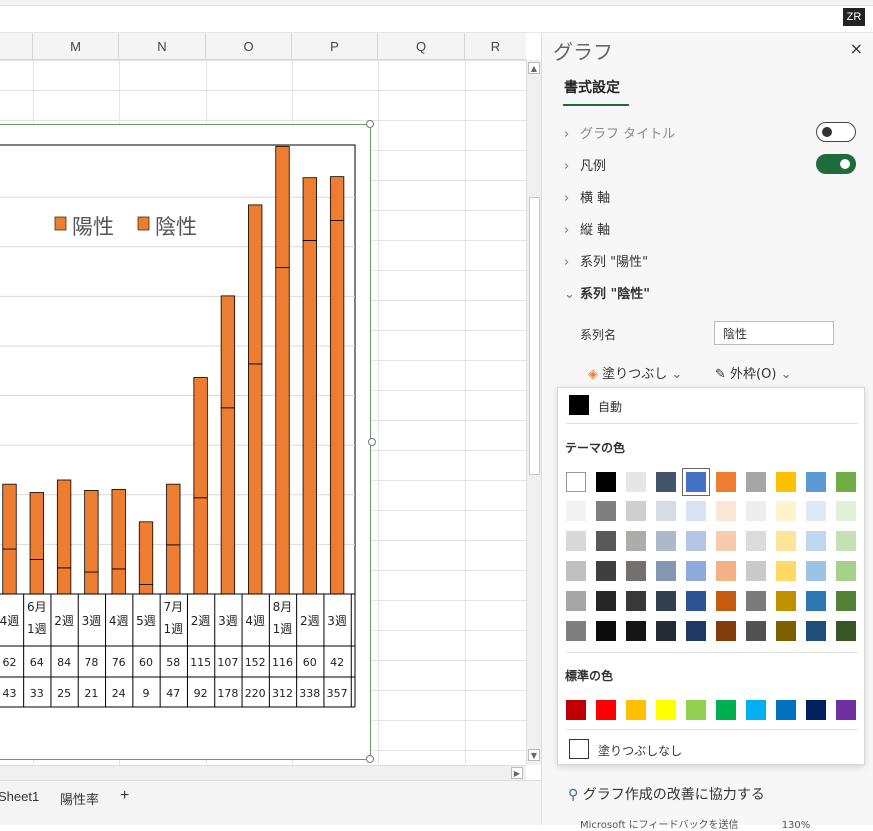  Describe the element at coordinates (249, 46) in the screenshot. I see `column-header-o: O` at that location.